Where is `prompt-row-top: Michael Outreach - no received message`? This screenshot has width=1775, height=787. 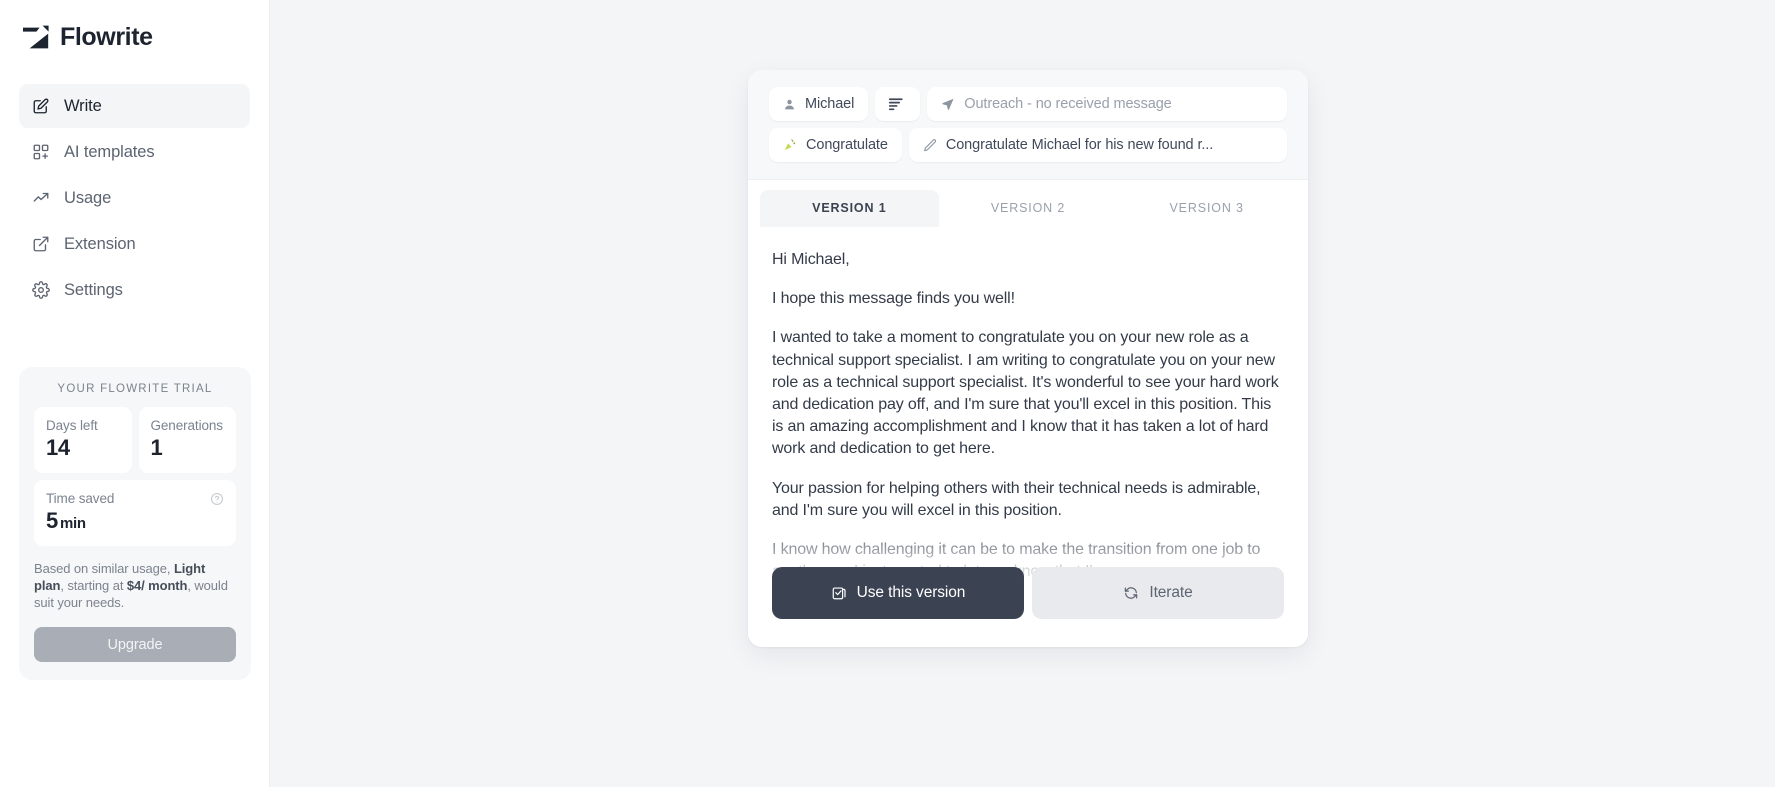 prompt-row-top: Michael Outreach - no received message is located at coordinates (1028, 104).